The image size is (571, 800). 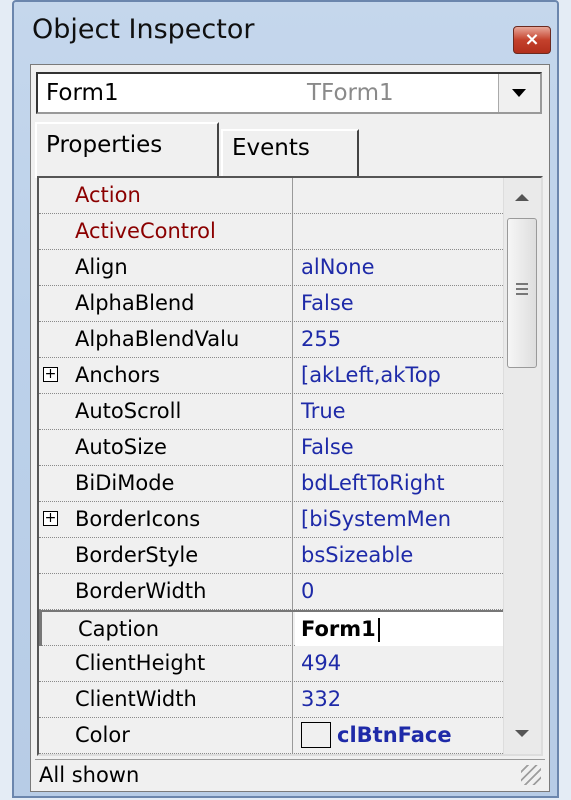 I want to click on tab-events: Events, so click(x=290, y=154).